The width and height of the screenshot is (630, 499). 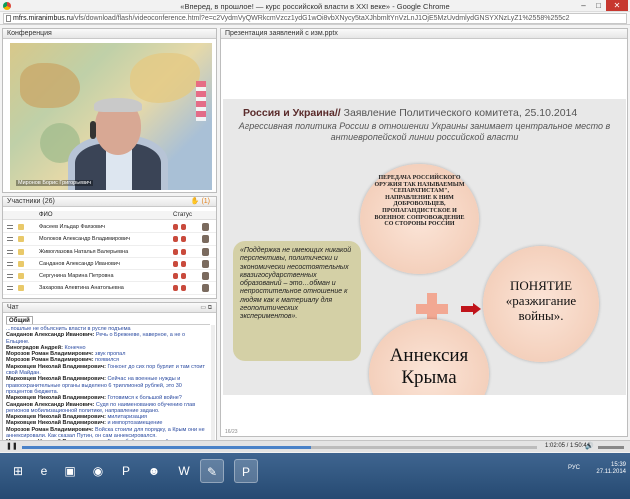 What do you see at coordinates (213, 385) in the screenshot?
I see `chat-scrollbar` at bounding box center [213, 385].